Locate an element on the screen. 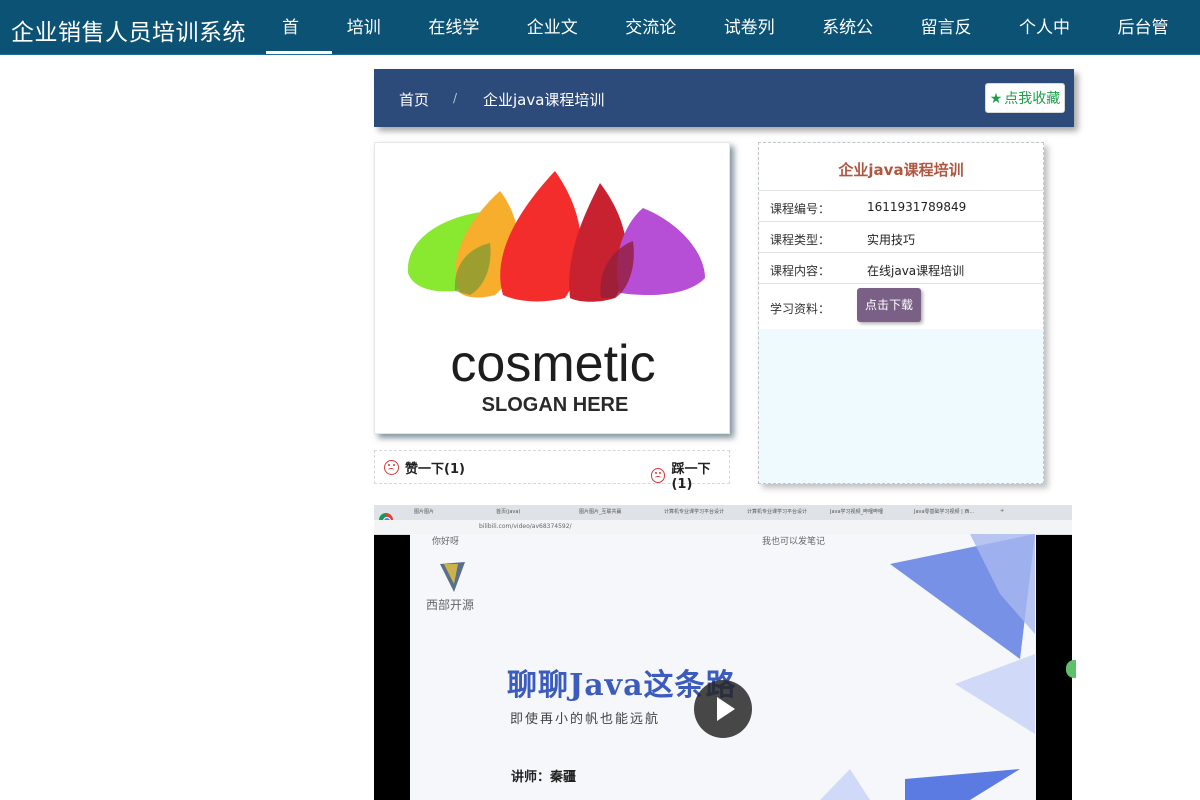 This screenshot has width=1200, height=800. nav-item-home: 首页 is located at coordinates (299, 47).